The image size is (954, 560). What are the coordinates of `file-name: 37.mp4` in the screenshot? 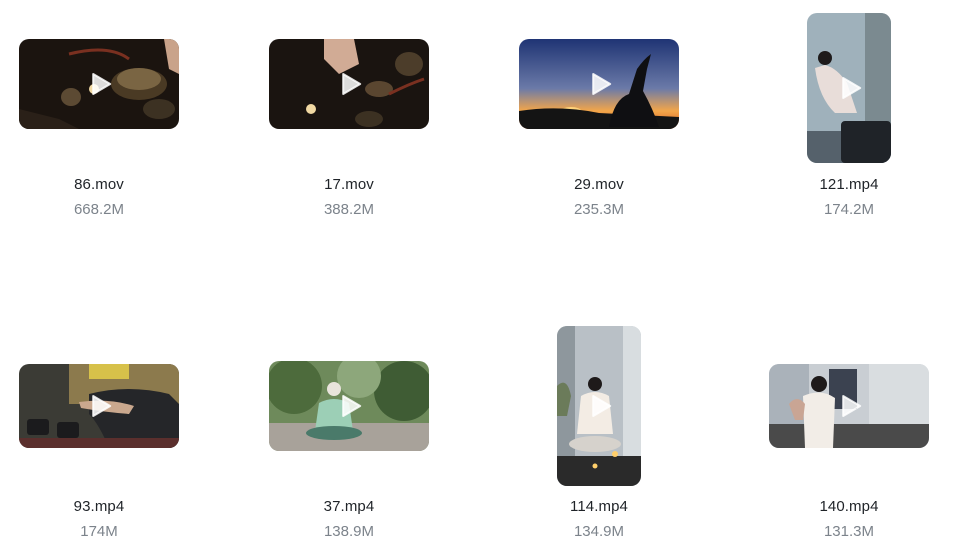 It's located at (349, 506).